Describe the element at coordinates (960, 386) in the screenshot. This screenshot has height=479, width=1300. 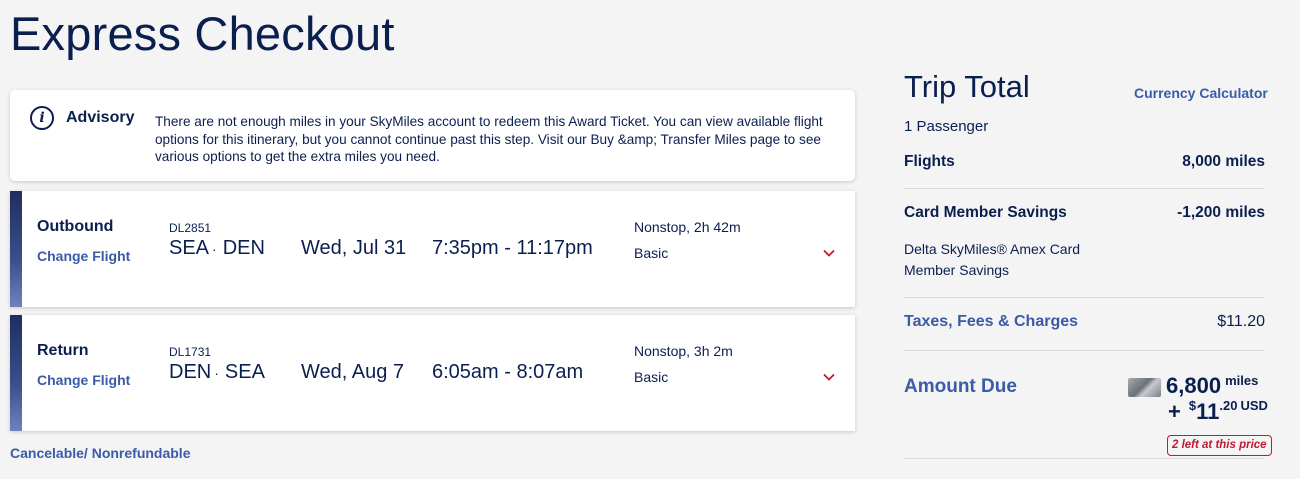
I see `amount-due-label: Amount Due` at that location.